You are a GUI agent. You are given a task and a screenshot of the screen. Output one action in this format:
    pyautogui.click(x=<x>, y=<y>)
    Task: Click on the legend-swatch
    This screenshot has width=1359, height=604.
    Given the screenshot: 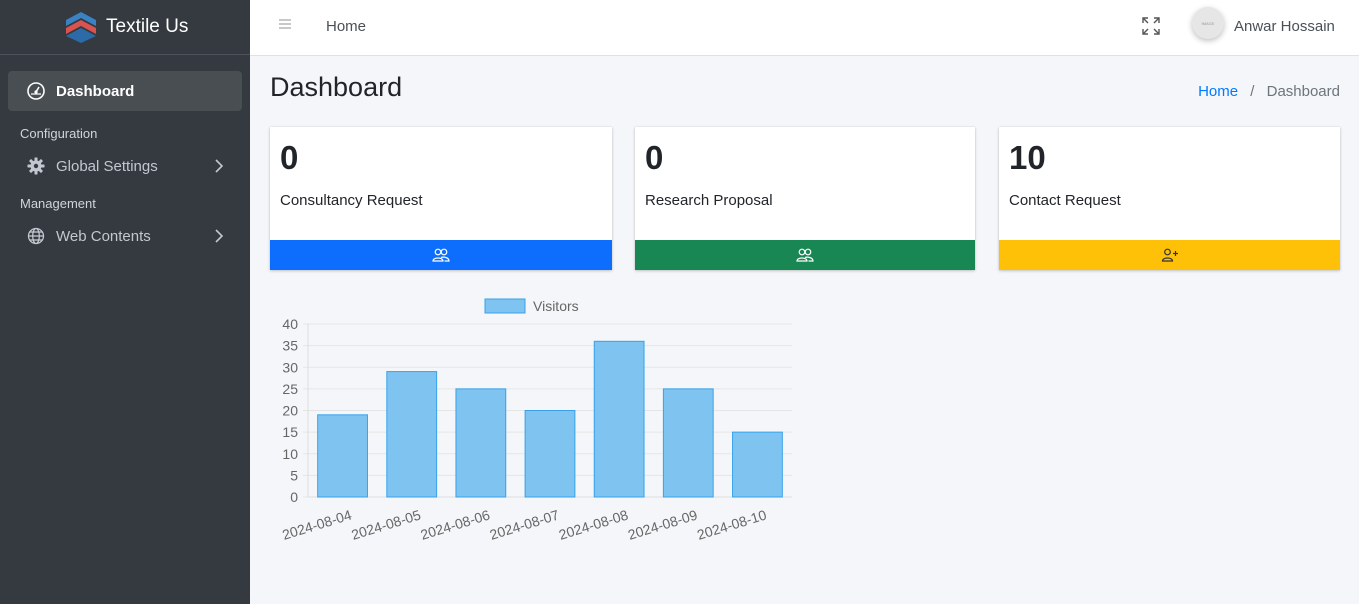 What is the action you would take?
    pyautogui.click(x=505, y=306)
    